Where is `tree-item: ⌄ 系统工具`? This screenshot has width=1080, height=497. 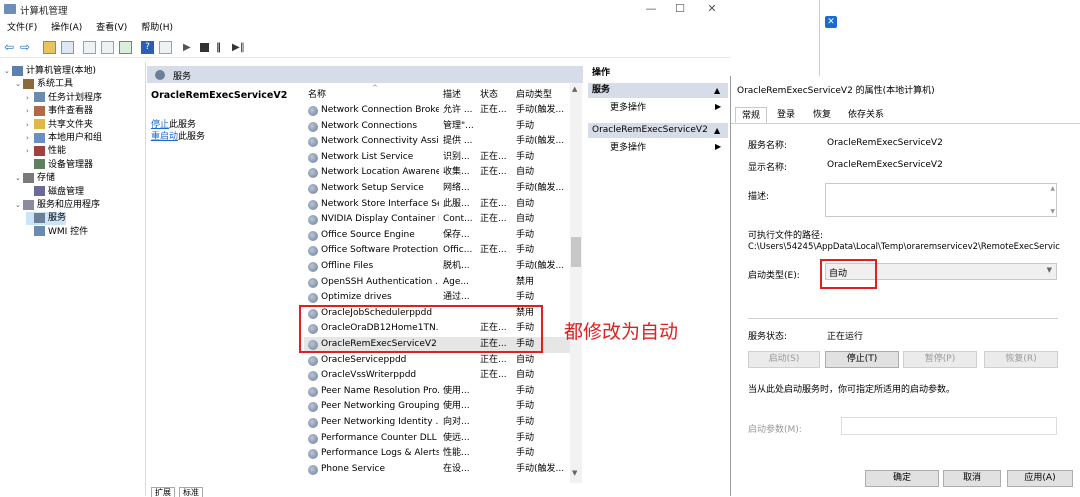 tree-item: ⌄ 系统工具 is located at coordinates (44, 84).